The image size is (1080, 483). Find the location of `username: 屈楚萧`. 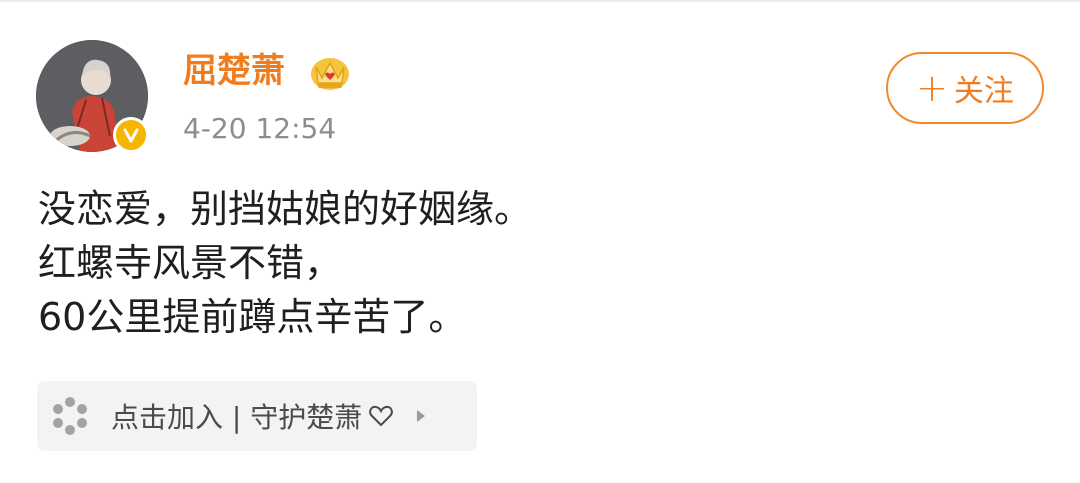

username: 屈楚萧 is located at coordinates (234, 71).